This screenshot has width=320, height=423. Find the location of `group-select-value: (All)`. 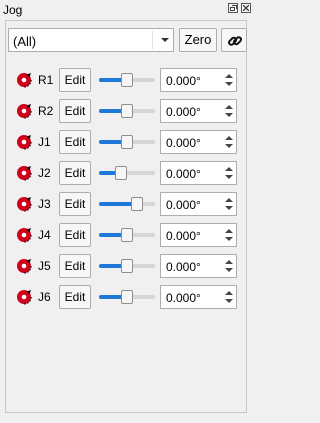

group-select-value: (All) is located at coordinates (25, 41).